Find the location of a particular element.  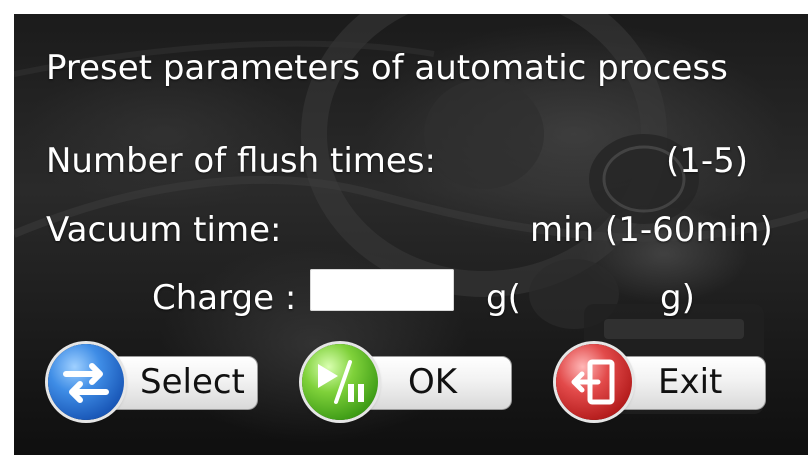

charge-label: Charge : is located at coordinates (224, 298).